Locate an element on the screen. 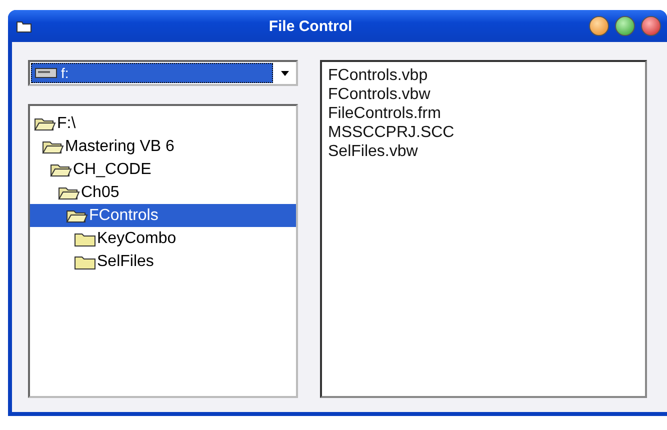 The image size is (667, 430). folder-name: KeyCombo is located at coordinates (136, 239).